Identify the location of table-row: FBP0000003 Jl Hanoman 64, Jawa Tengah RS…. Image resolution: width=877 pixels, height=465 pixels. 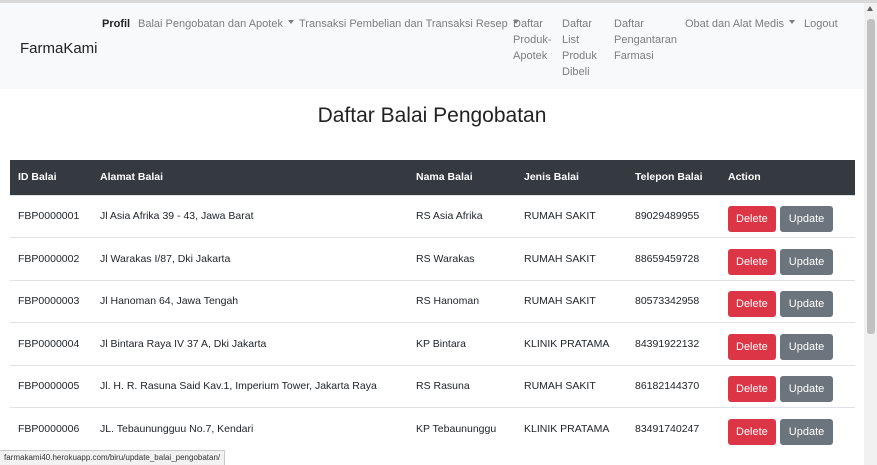
(432, 301).